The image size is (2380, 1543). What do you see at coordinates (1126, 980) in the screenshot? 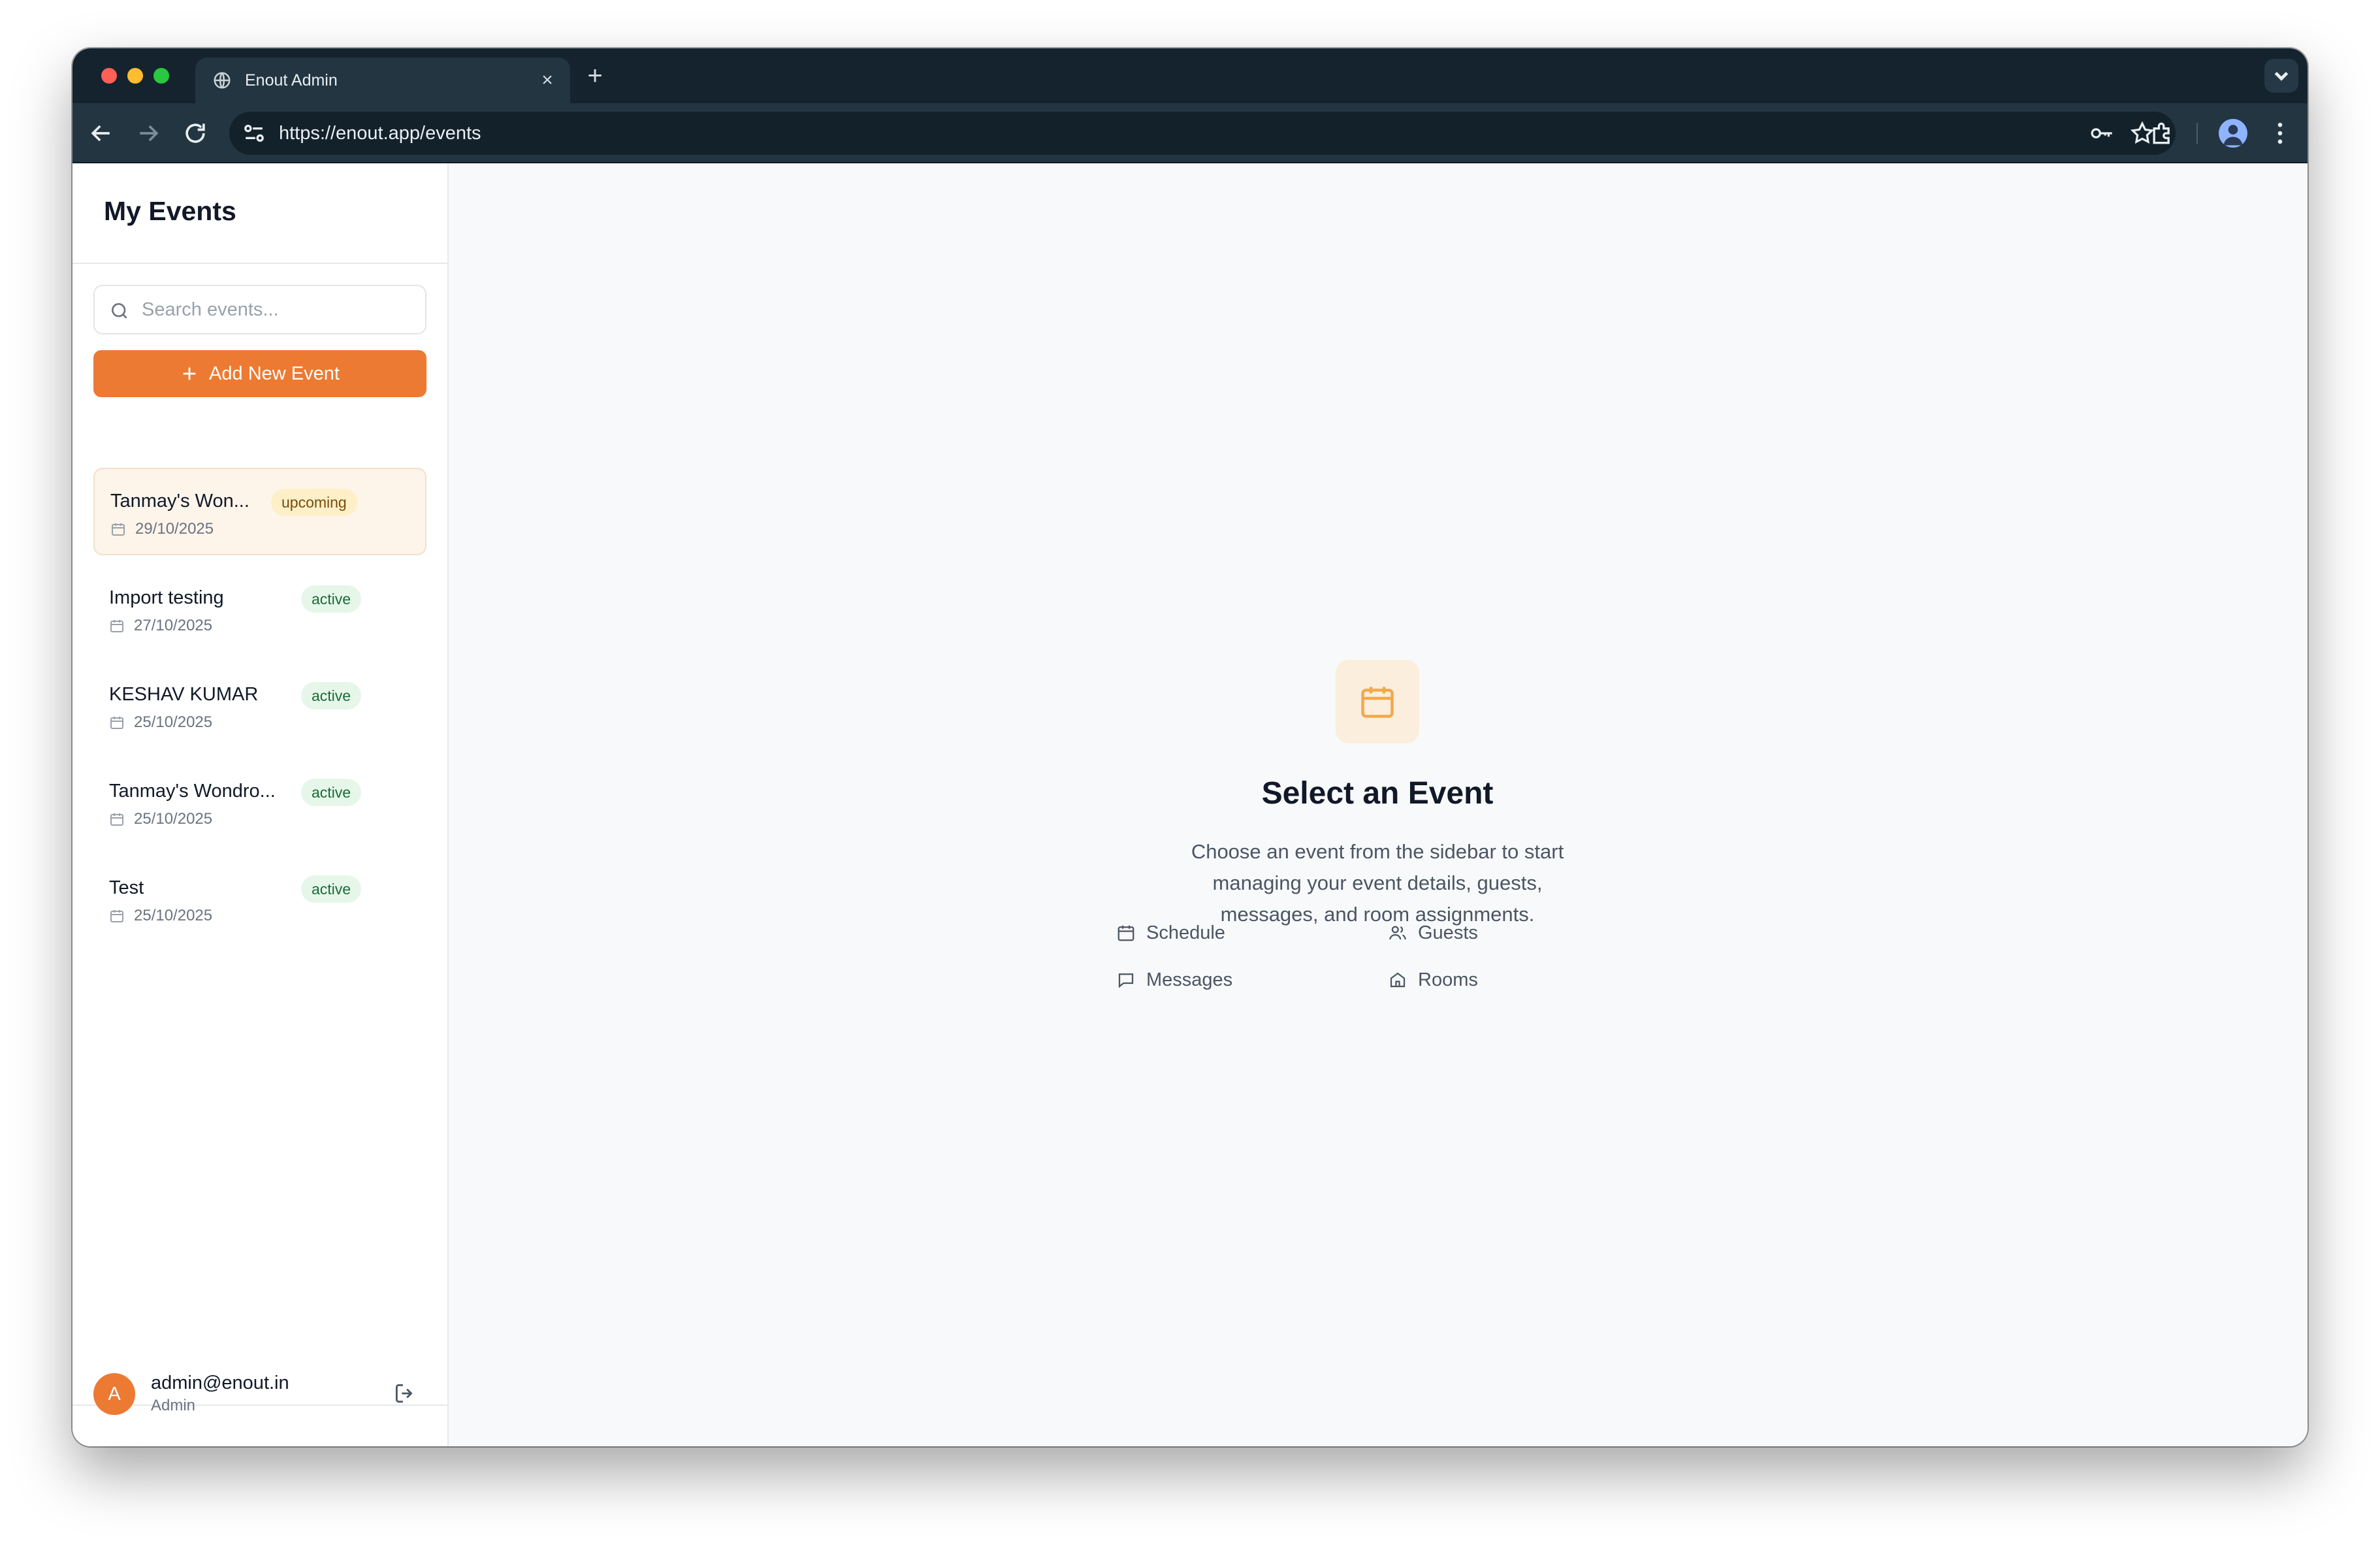
I see `message-icon` at bounding box center [1126, 980].